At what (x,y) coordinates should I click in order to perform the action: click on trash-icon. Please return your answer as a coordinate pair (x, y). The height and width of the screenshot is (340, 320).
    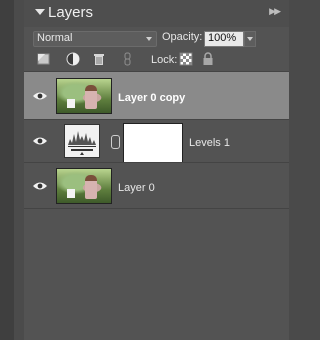
    Looking at the image, I should click on (99, 59).